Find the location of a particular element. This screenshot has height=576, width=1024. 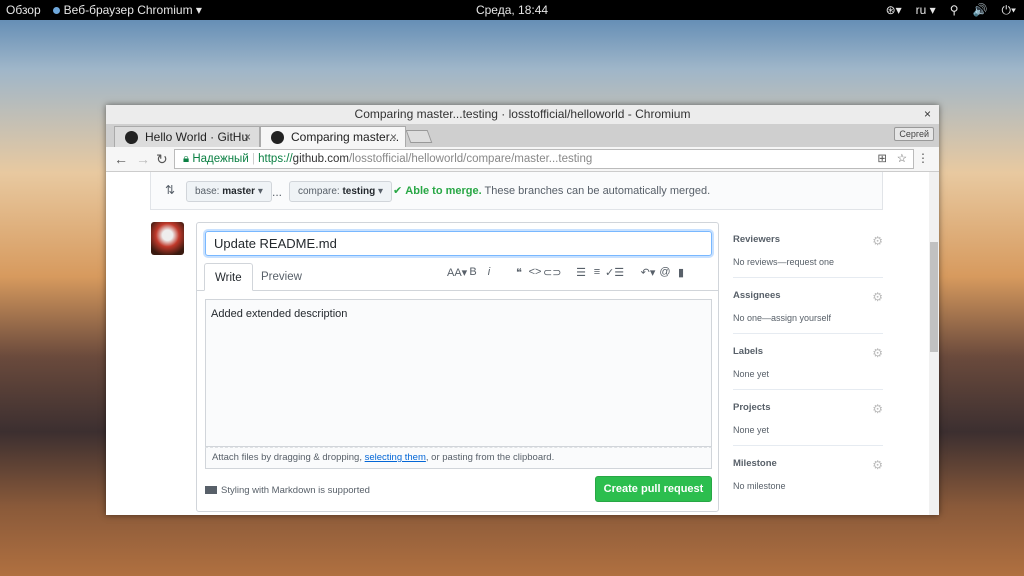

compare-branch-select: compare: testing ▾ is located at coordinates (341, 191).